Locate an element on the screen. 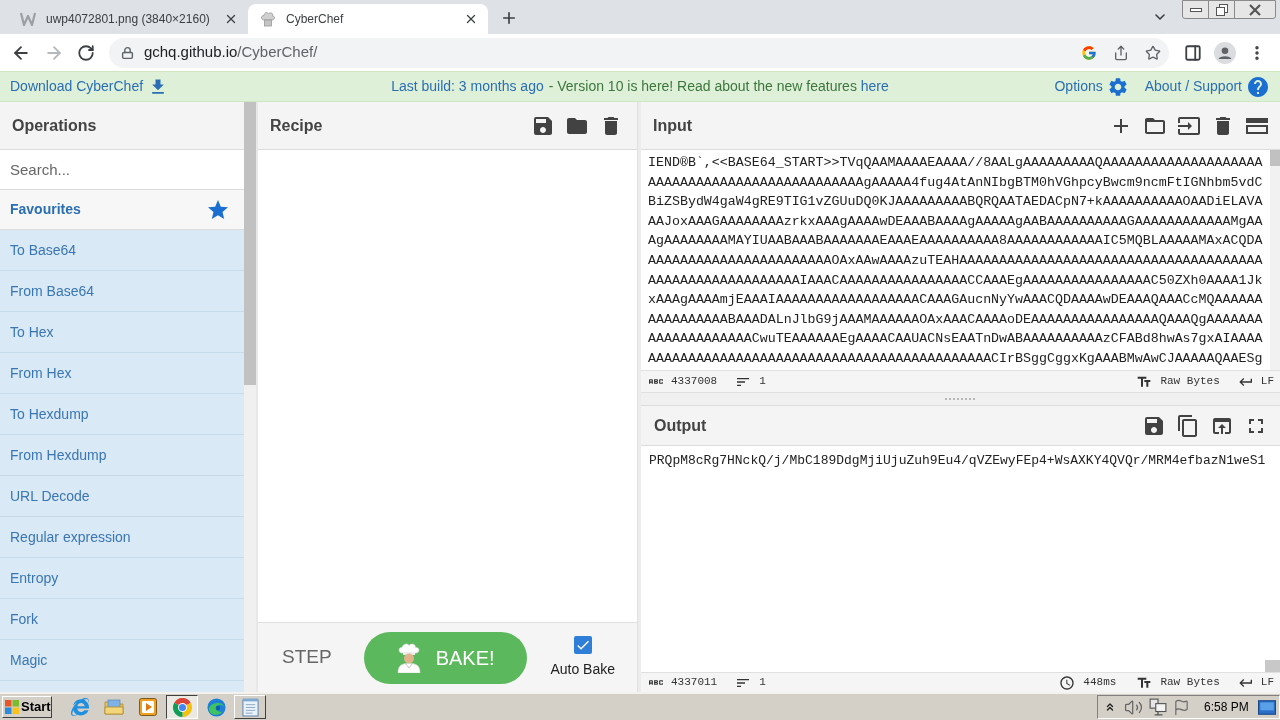 This screenshot has height=720, width=1280. star-icon is located at coordinates (1153, 52).